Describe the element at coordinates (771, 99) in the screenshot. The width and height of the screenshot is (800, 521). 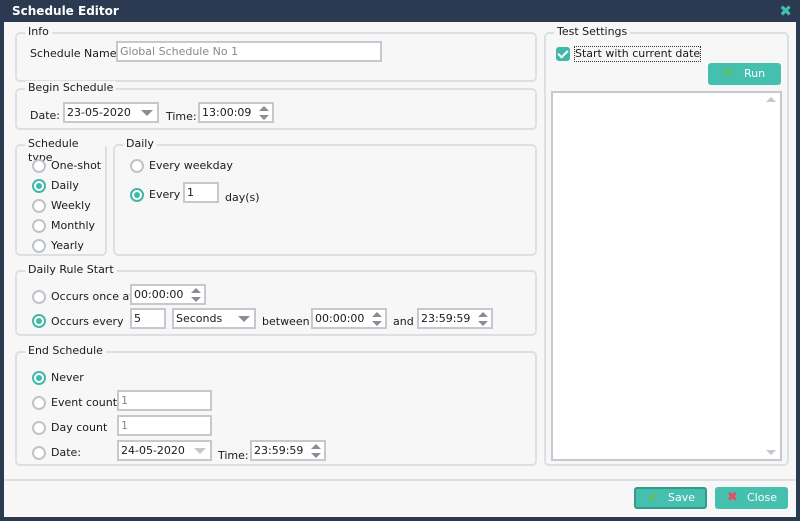
I see `scroll-up-icon` at that location.